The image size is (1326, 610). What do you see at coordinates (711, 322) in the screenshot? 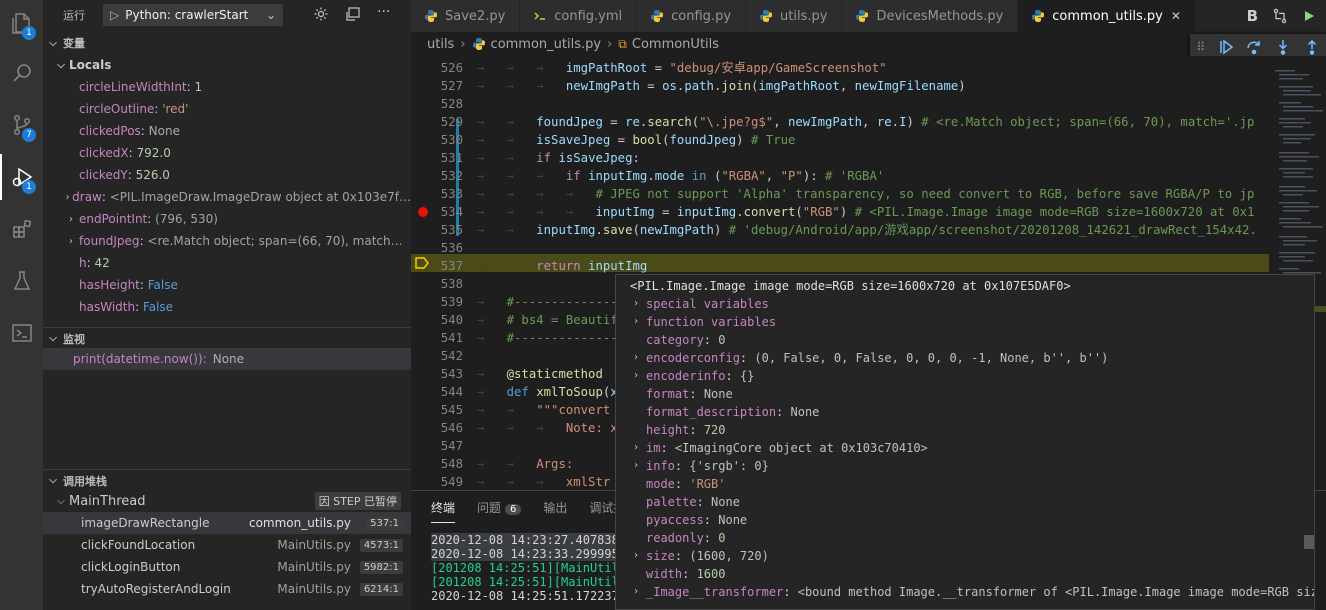
I see `hover-var-name: function variables` at bounding box center [711, 322].